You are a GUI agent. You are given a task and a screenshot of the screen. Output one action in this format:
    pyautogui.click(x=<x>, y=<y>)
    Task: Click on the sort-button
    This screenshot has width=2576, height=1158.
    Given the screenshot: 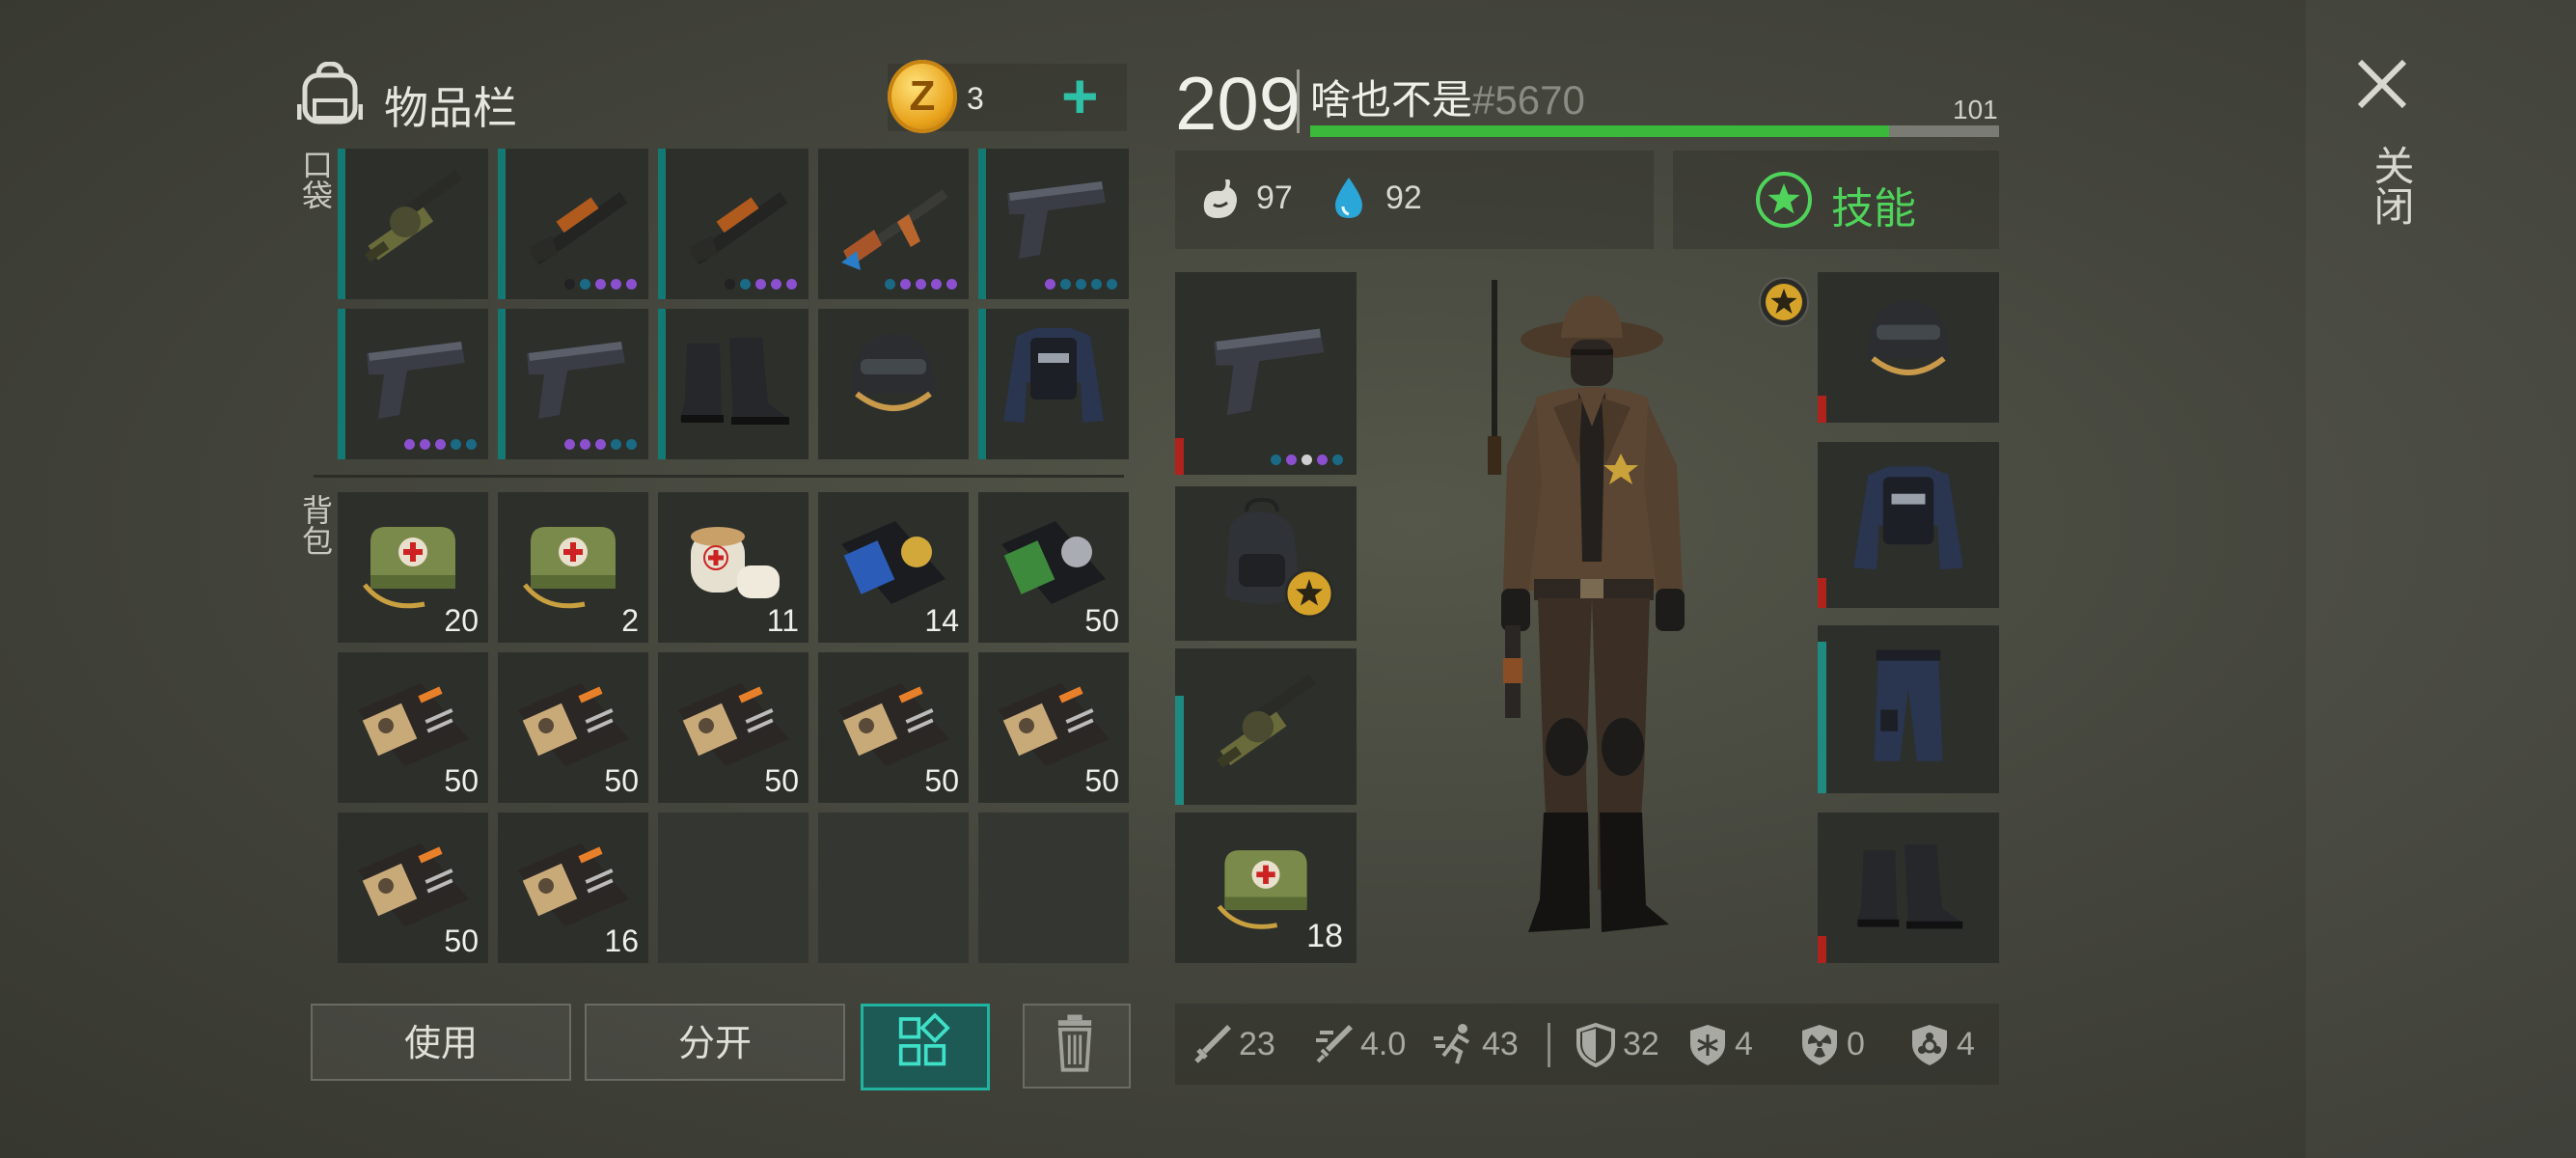 What is the action you would take?
    pyautogui.click(x=925, y=1047)
    